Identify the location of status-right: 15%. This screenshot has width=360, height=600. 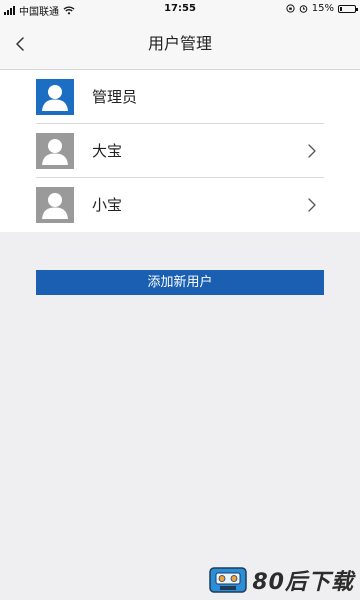
(322, 8).